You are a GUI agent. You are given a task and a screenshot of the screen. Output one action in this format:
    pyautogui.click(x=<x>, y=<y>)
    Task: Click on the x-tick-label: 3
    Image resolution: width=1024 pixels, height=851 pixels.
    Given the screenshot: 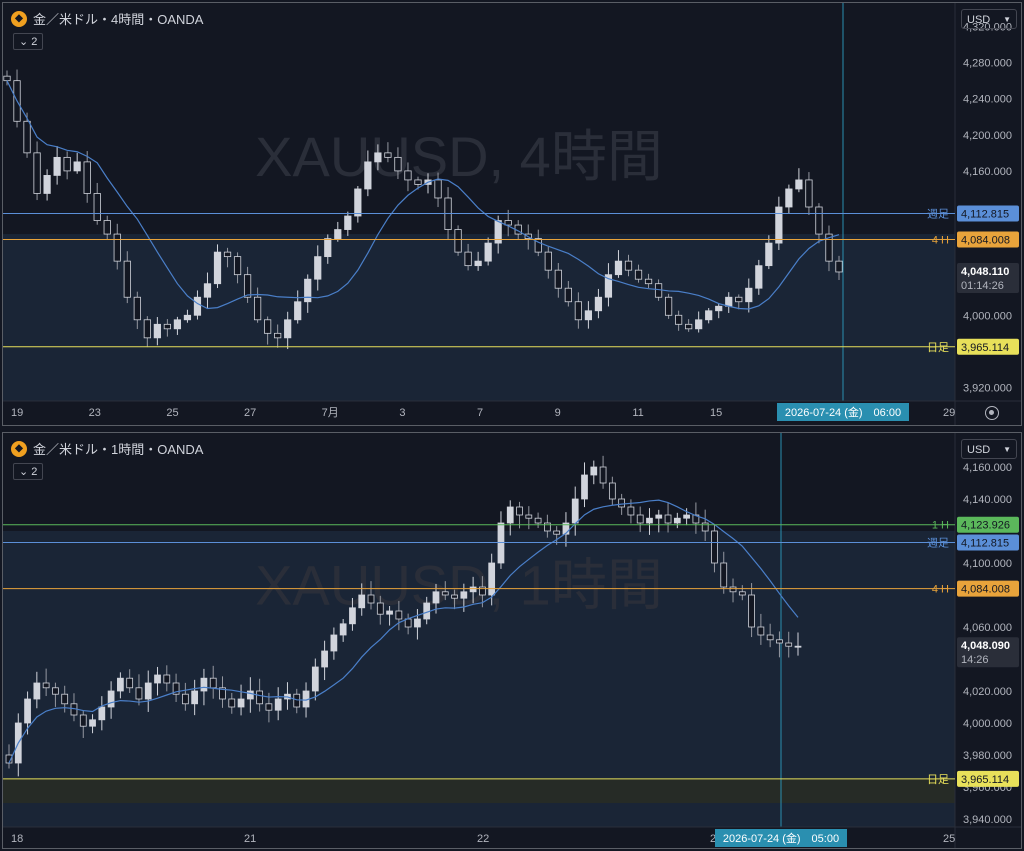 What is the action you would take?
    pyautogui.click(x=402, y=413)
    